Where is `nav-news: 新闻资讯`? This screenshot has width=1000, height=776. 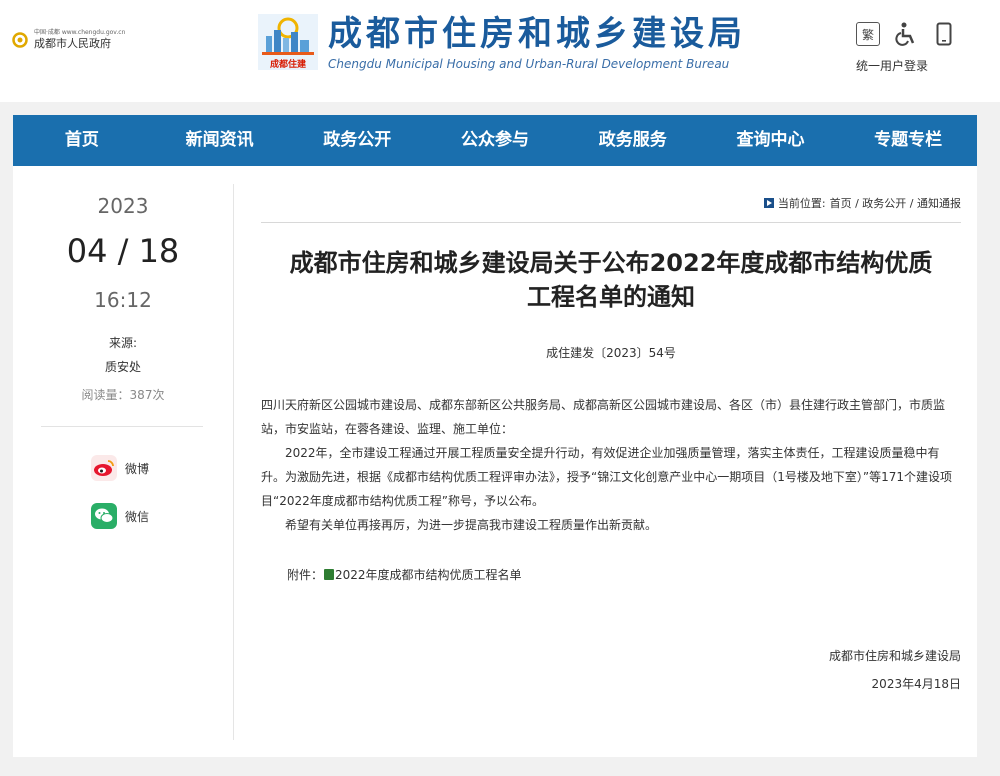
nav-news: 新闻资讯 is located at coordinates (220, 140).